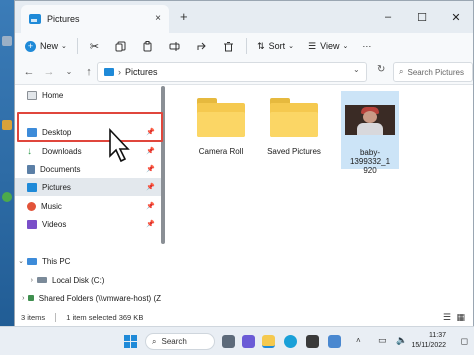  What do you see at coordinates (356, 69) in the screenshot?
I see `address-dropdown-icon: ⌄` at bounding box center [356, 69].